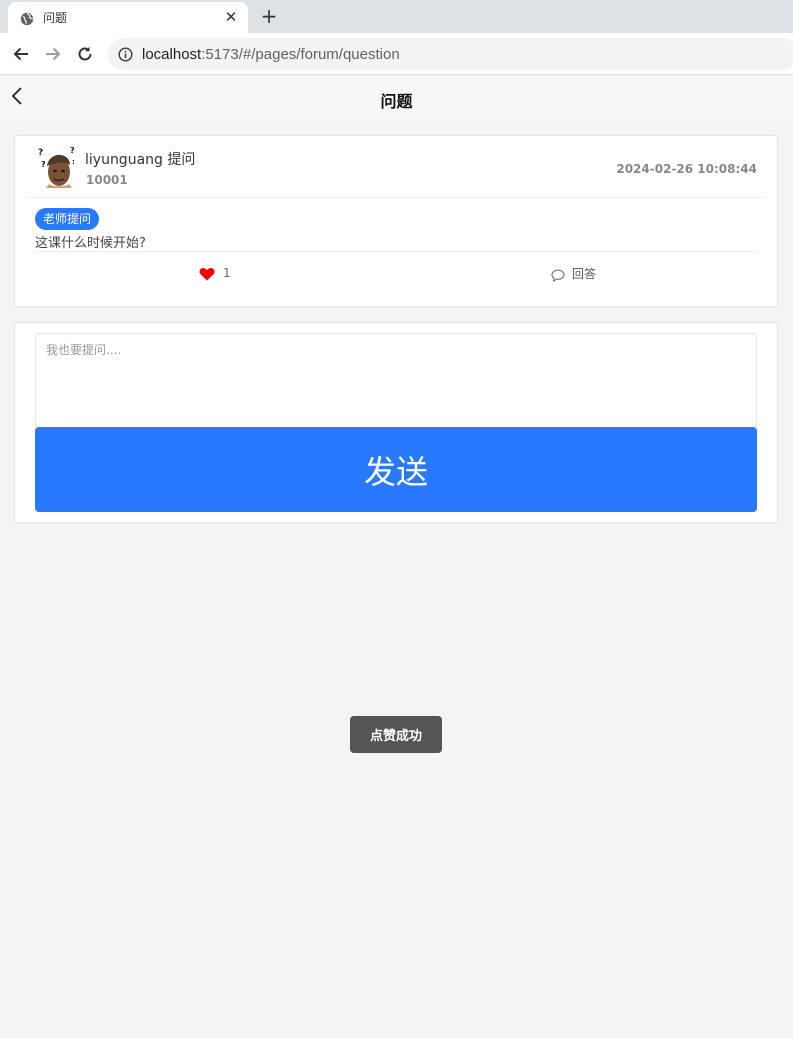 This screenshot has height=1038, width=793. I want to click on heart-icon, so click(207, 273).